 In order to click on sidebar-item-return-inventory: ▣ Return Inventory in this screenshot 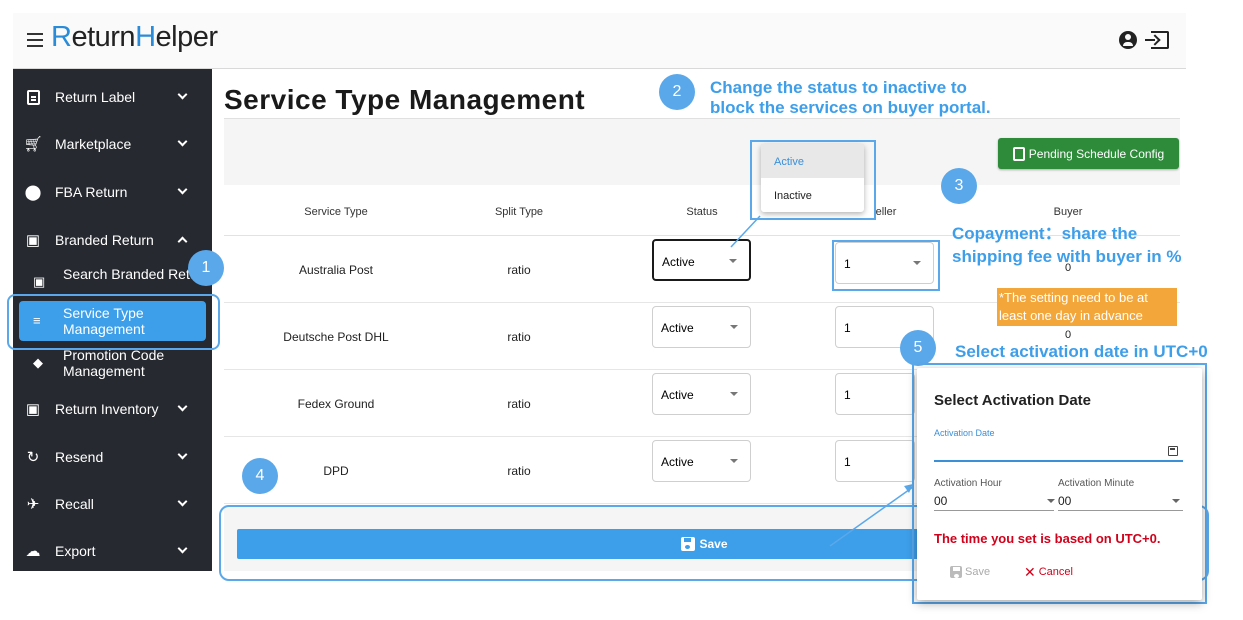, I will do `click(112, 409)`.